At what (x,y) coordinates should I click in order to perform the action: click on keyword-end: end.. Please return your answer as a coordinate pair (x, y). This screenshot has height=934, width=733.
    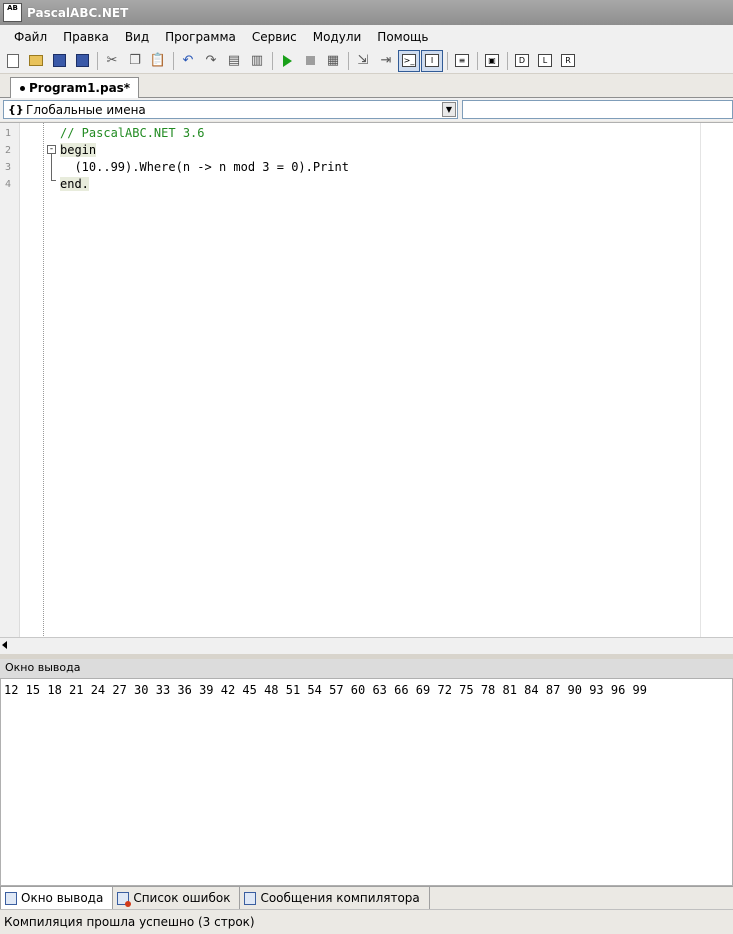
    Looking at the image, I should click on (74, 184).